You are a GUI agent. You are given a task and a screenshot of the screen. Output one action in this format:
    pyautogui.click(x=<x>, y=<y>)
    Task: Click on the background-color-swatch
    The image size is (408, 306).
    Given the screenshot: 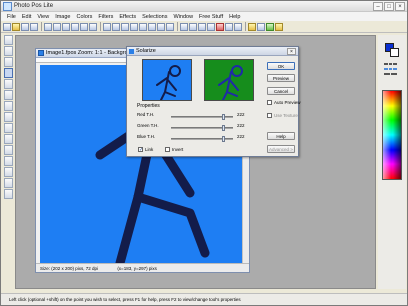 What is the action you would take?
    pyautogui.click(x=394, y=52)
    